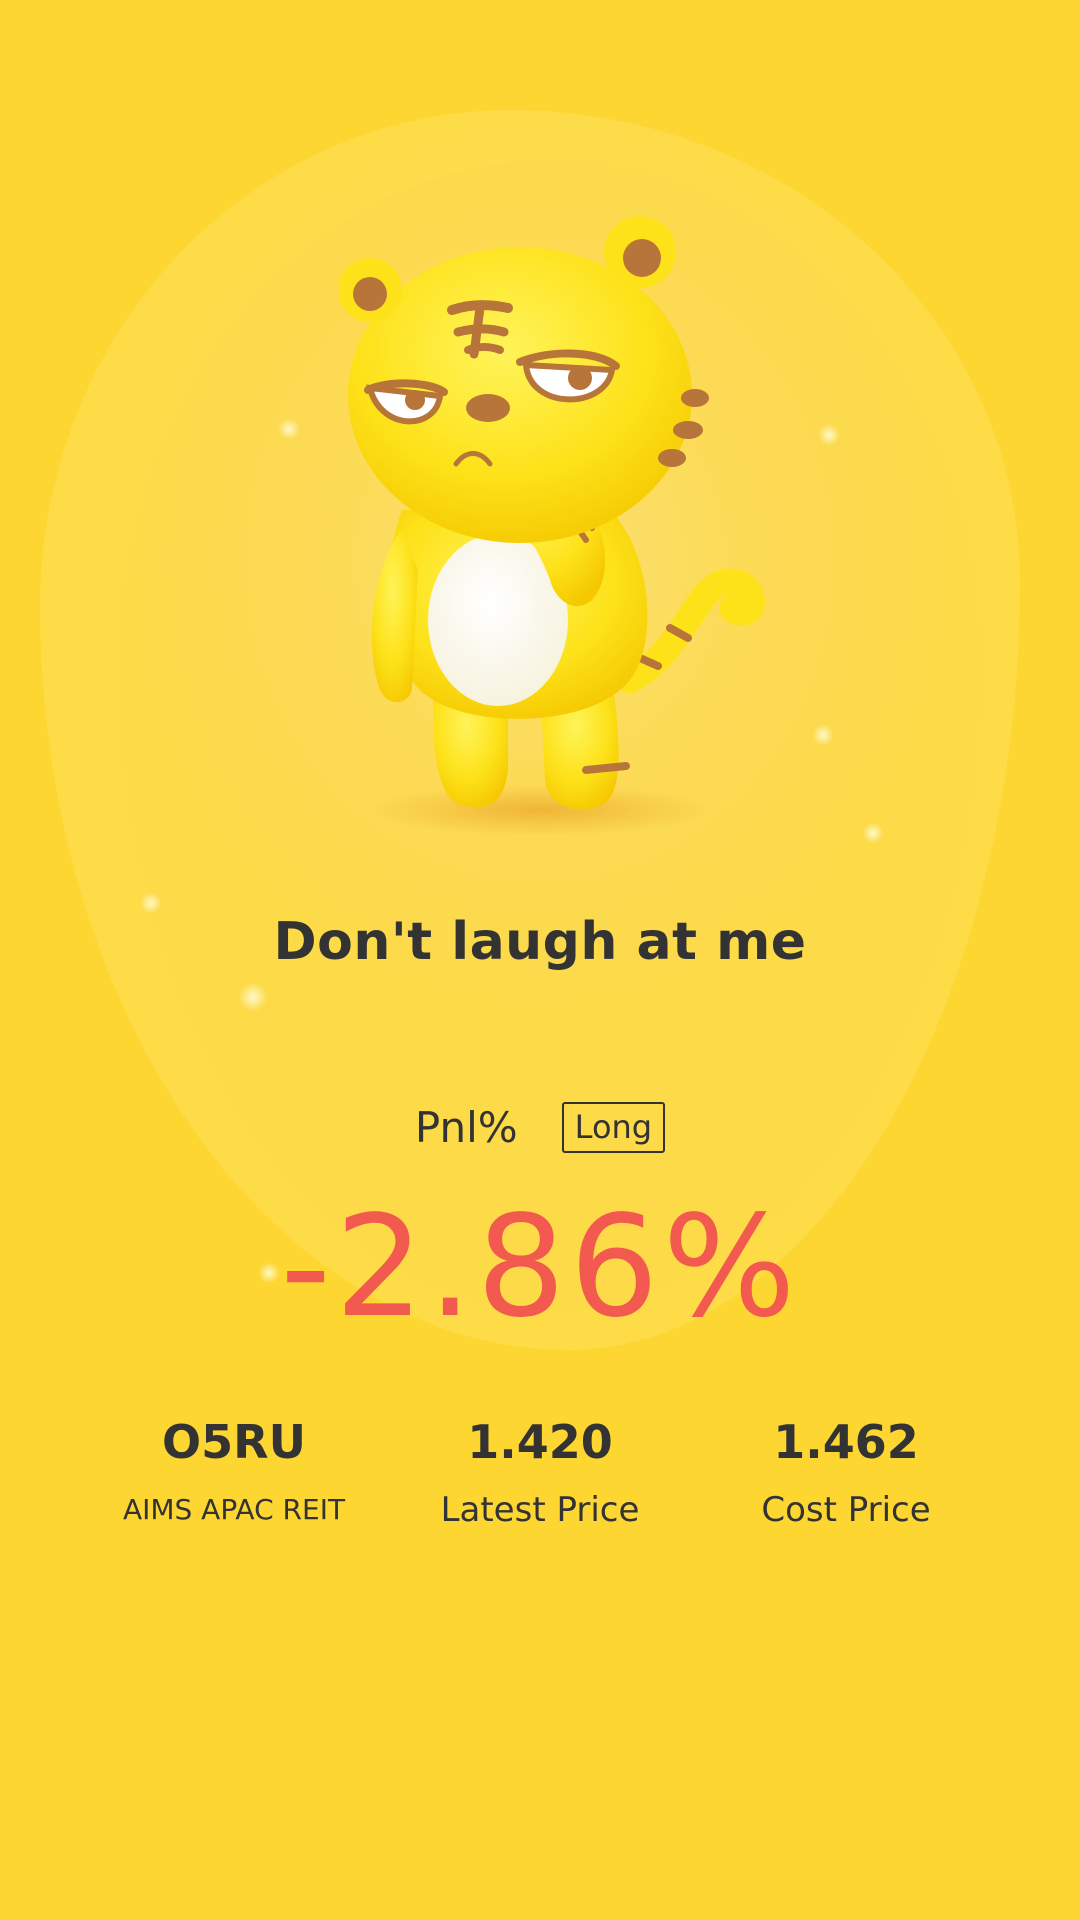 The height and width of the screenshot is (1920, 1080). I want to click on stock-name: AIMS APAC REIT, so click(234, 1509).